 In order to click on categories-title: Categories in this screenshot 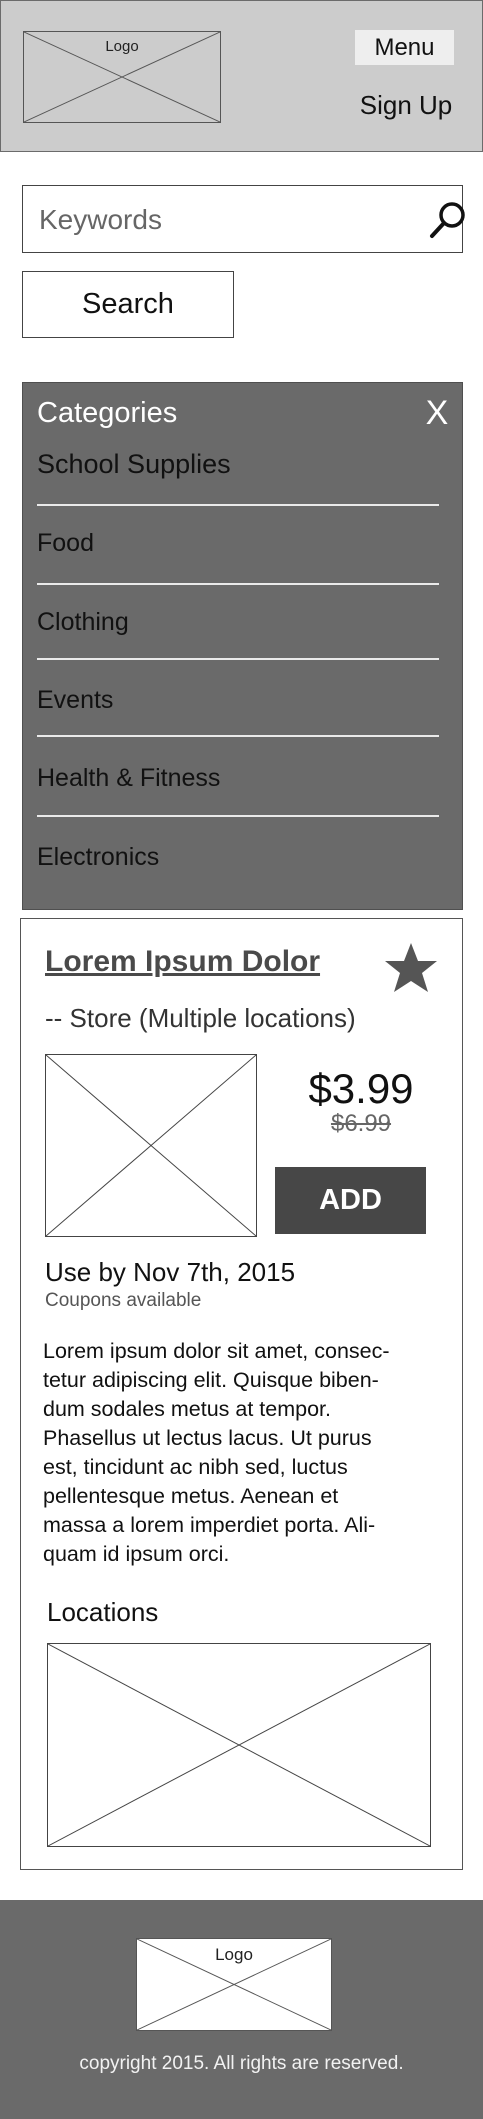, I will do `click(107, 413)`.